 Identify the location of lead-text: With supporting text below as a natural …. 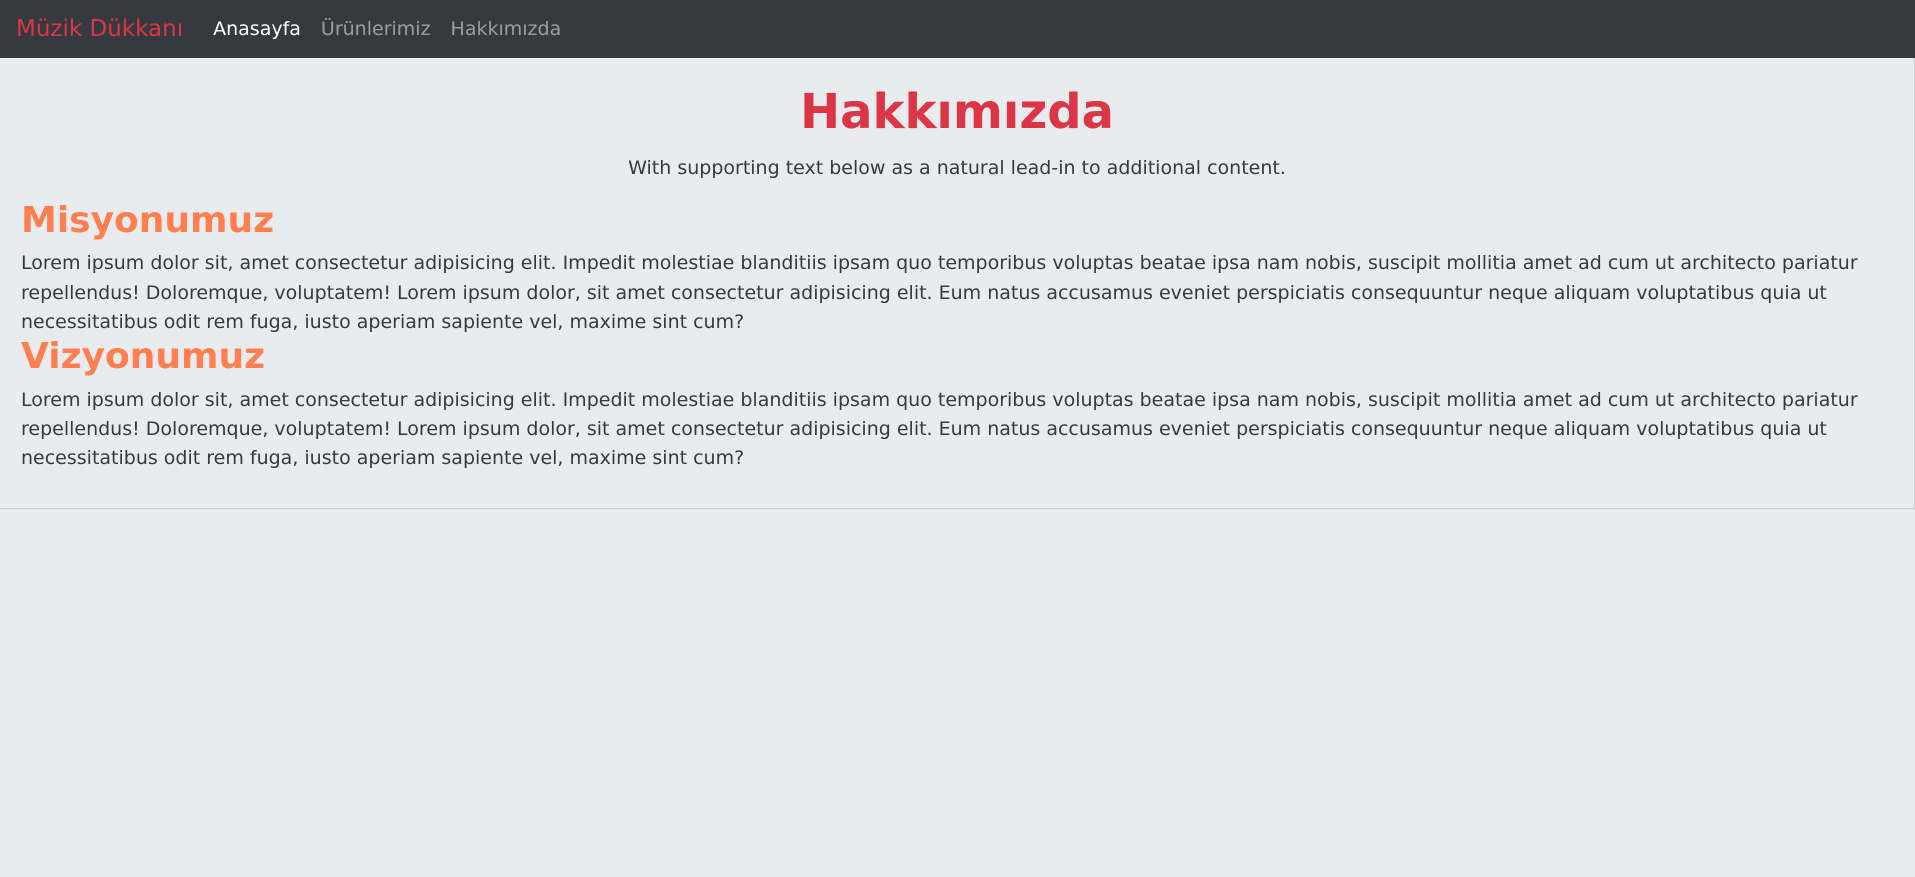
(957, 167).